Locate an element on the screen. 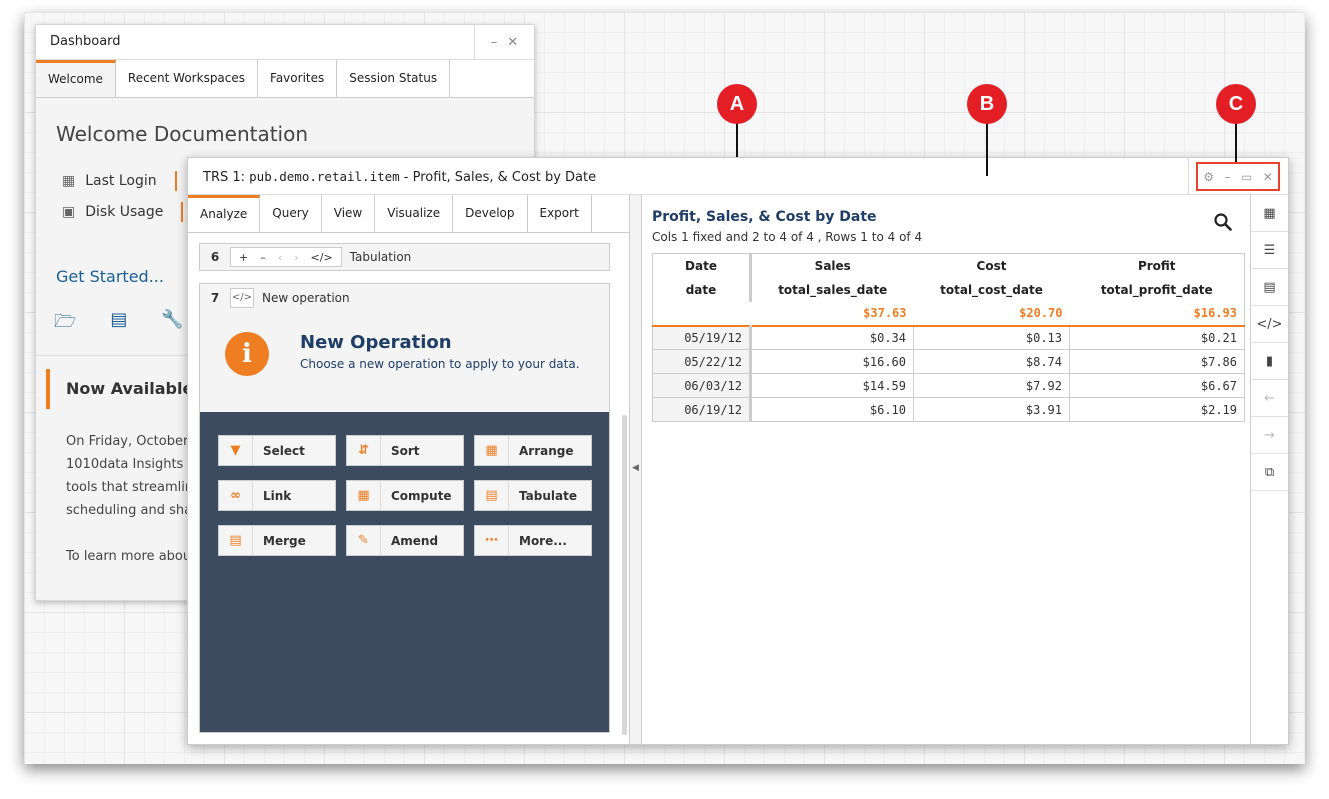  search-icon is located at coordinates (1223, 222).